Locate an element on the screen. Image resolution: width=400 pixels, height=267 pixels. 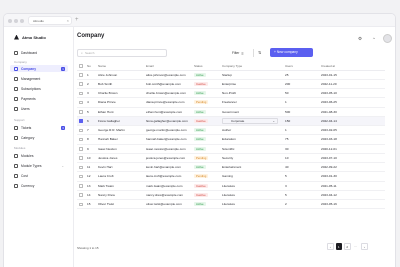
column-header-email: Email is located at coordinates (168, 66).